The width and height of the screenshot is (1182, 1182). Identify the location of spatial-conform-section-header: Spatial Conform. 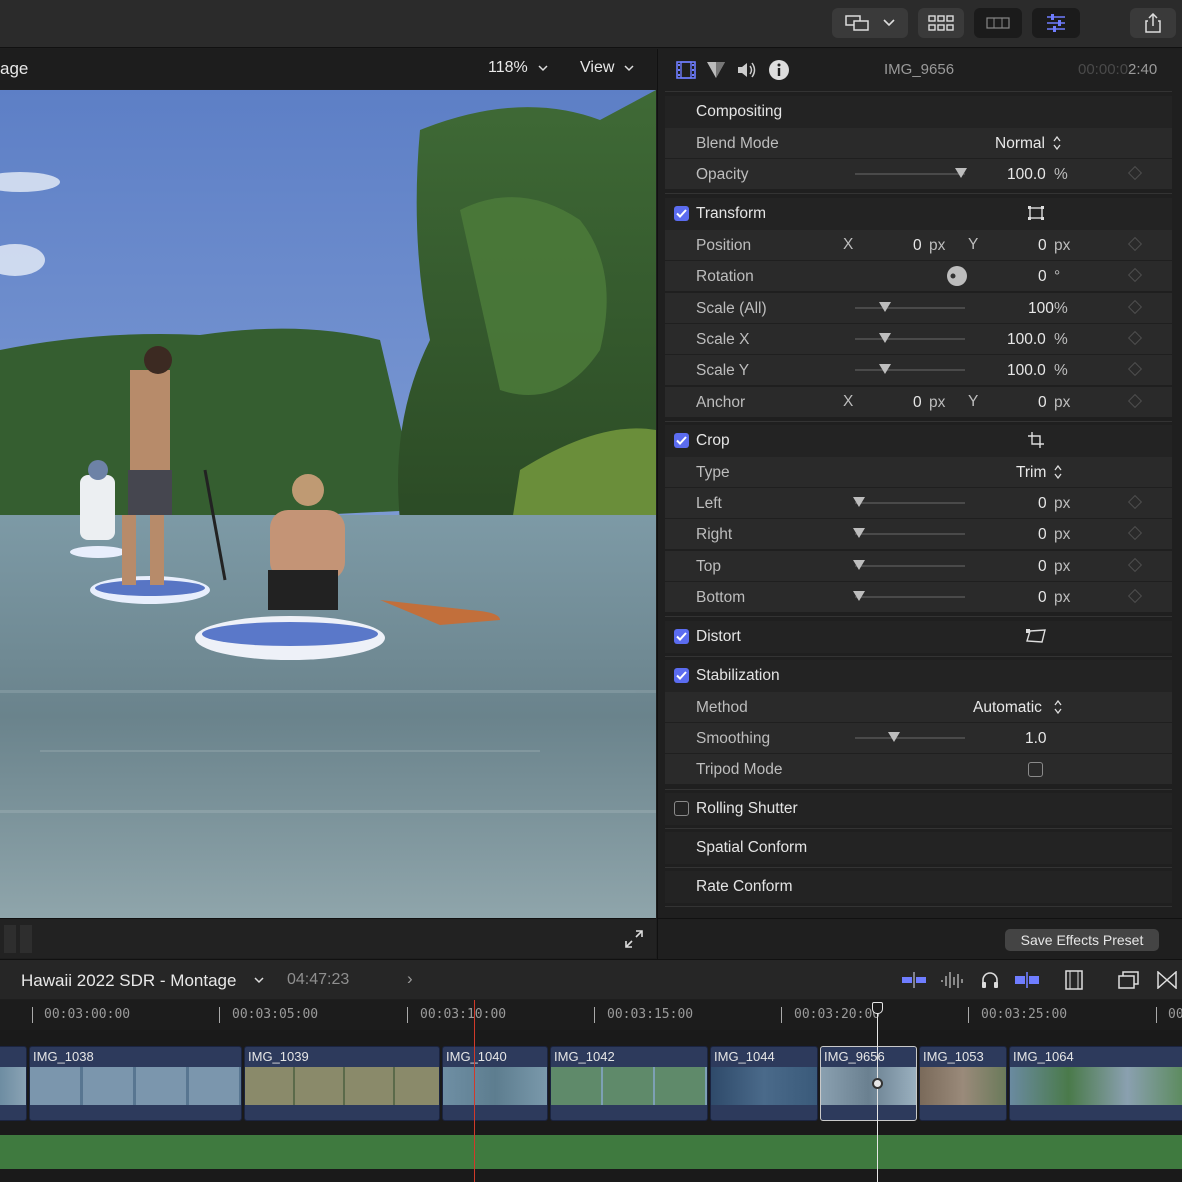
(918, 848).